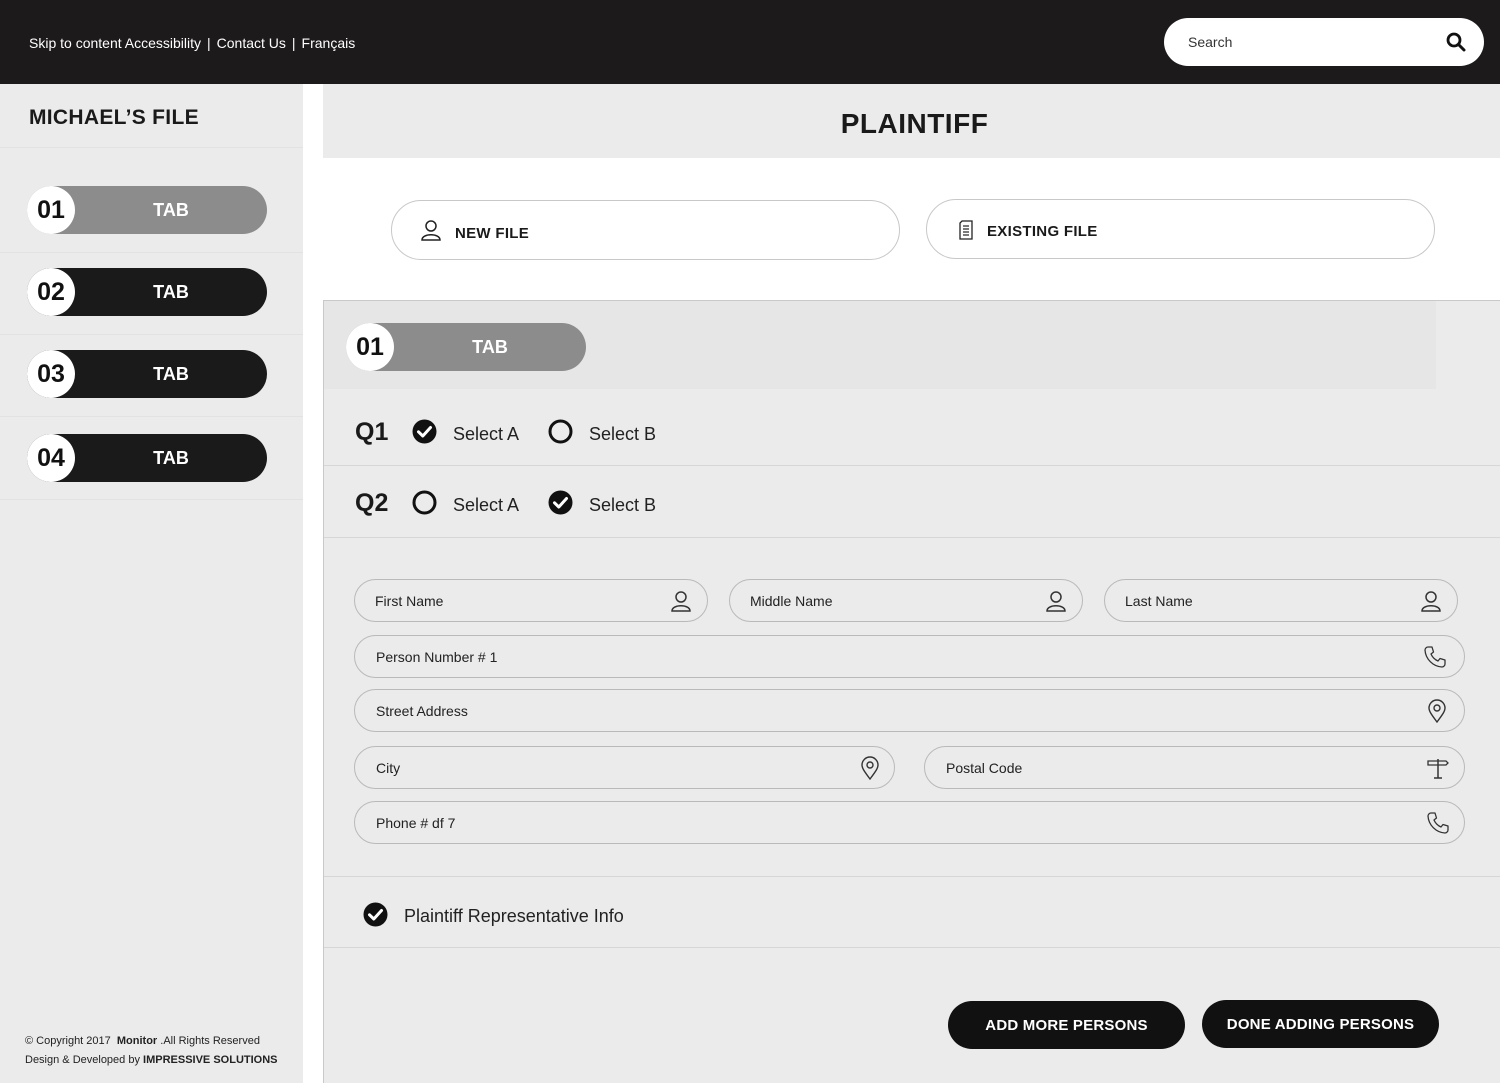  Describe the element at coordinates (880, 345) in the screenshot. I see `panel-header: 01 TAB` at that location.